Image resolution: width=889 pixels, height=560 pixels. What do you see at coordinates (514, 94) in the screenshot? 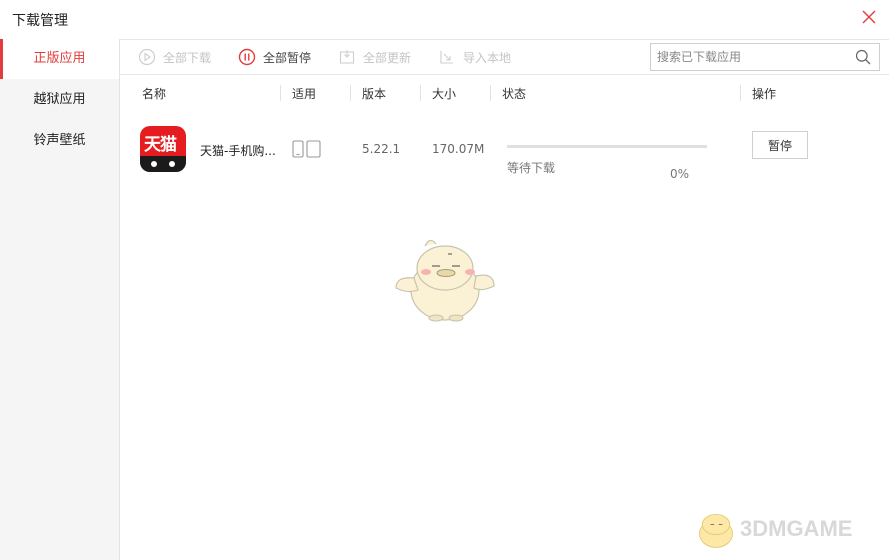
I see `column-status: 状态` at bounding box center [514, 94].